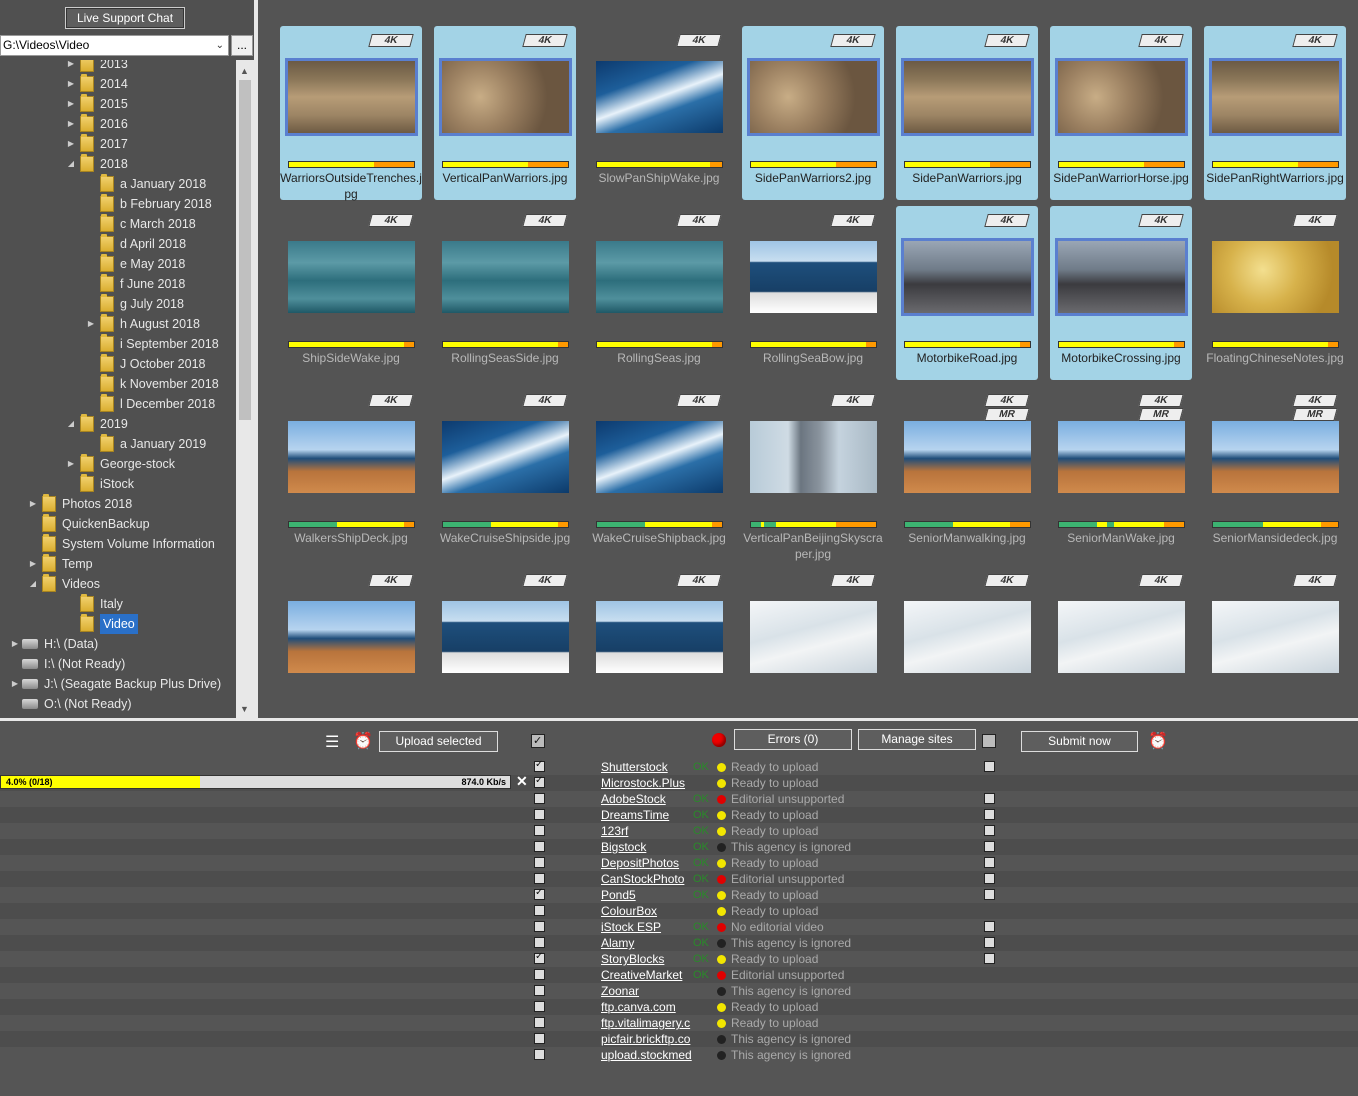  What do you see at coordinates (118, 144) in the screenshot?
I see `tree-item: ▶ 2017` at bounding box center [118, 144].